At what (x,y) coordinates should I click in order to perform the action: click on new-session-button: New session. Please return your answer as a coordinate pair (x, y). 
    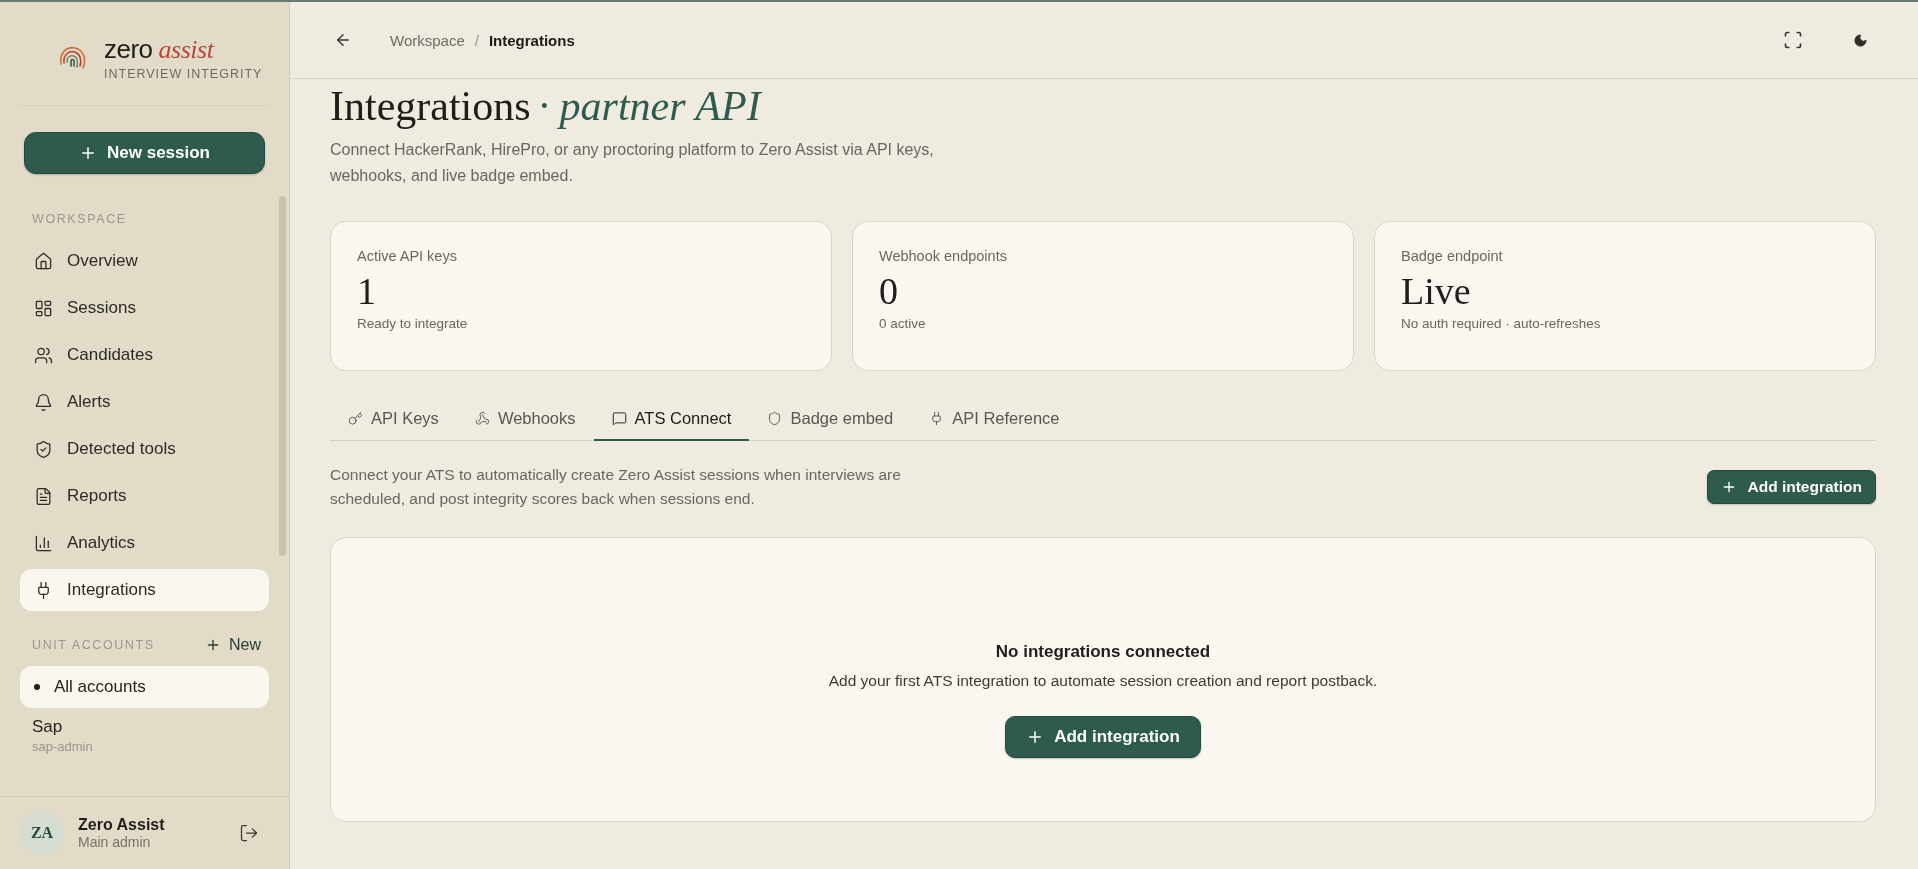
    Looking at the image, I should click on (144, 153).